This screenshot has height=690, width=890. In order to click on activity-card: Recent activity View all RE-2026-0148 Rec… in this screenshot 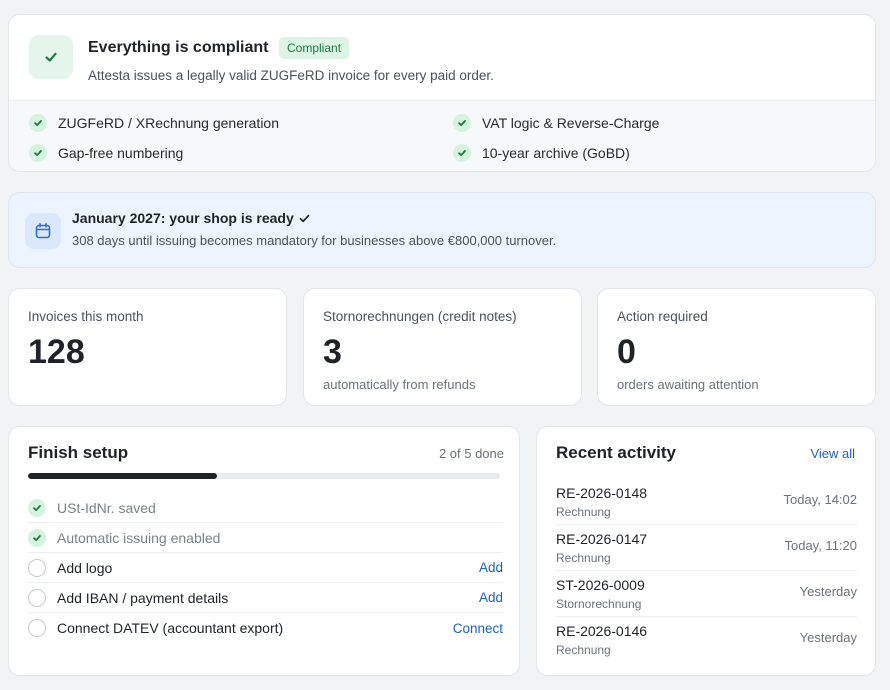, I will do `click(706, 551)`.